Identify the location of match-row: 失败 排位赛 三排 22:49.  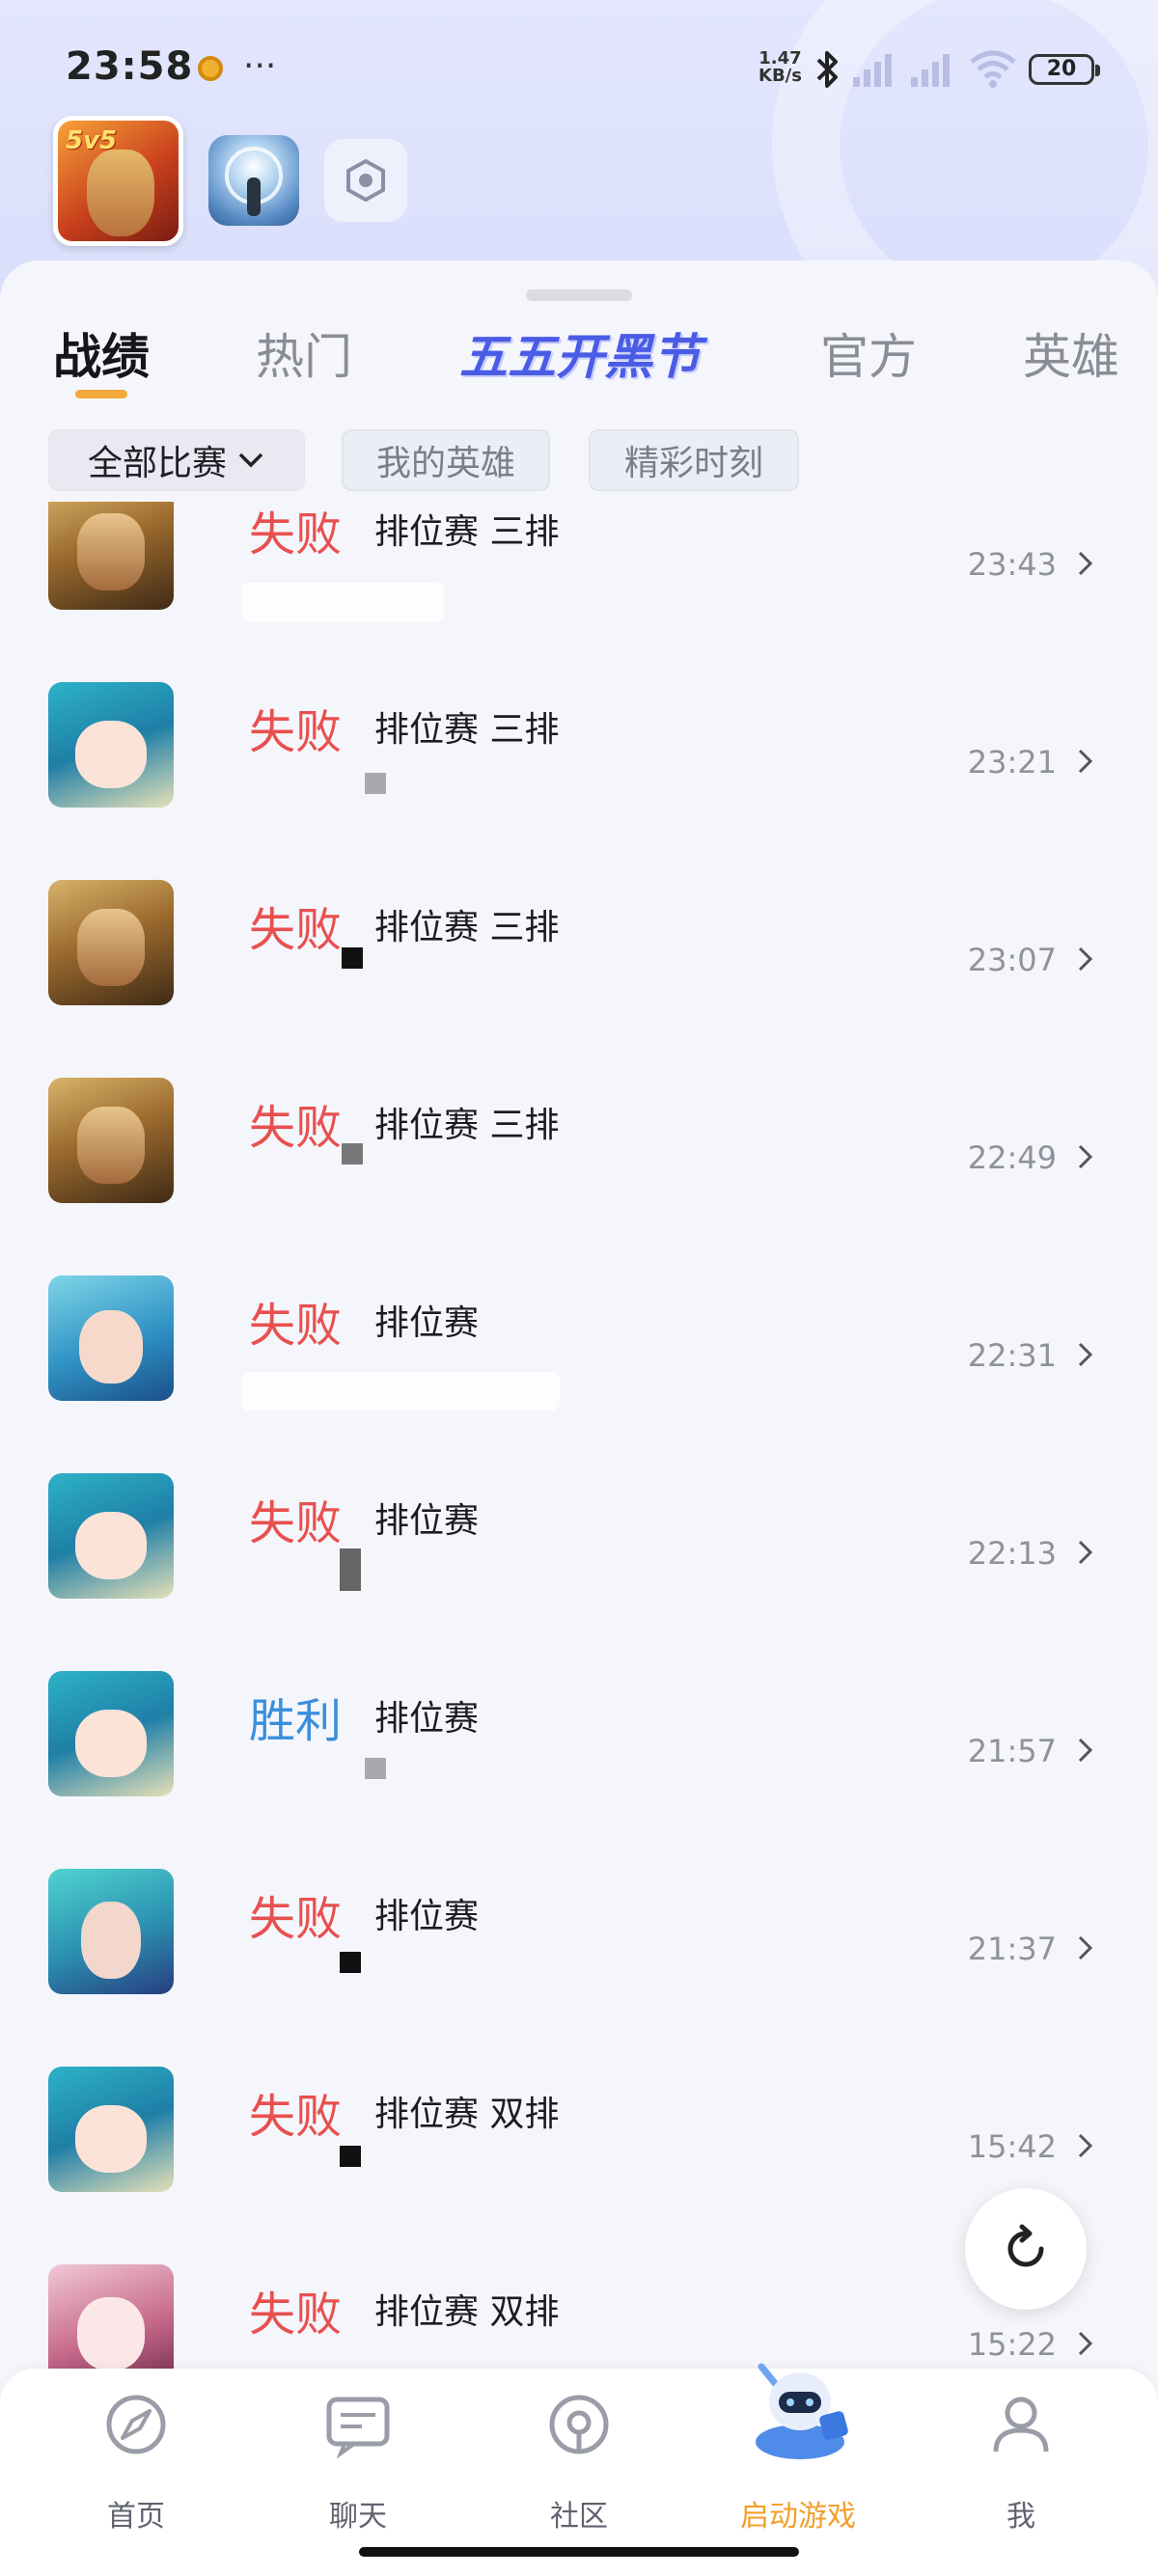
(579, 1185).